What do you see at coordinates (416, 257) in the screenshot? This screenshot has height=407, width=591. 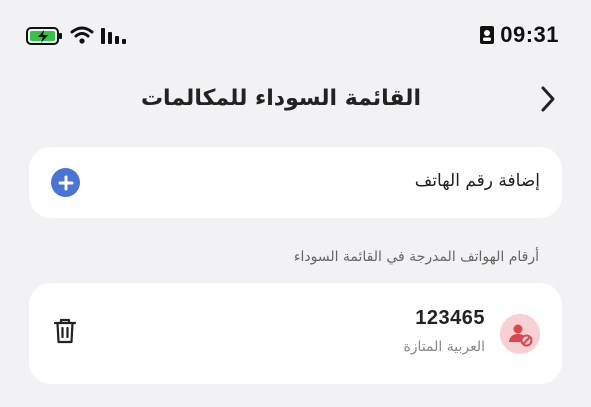 I see `section-label: أرقام الهواتف المدرجة في القائمة السوداء` at bounding box center [416, 257].